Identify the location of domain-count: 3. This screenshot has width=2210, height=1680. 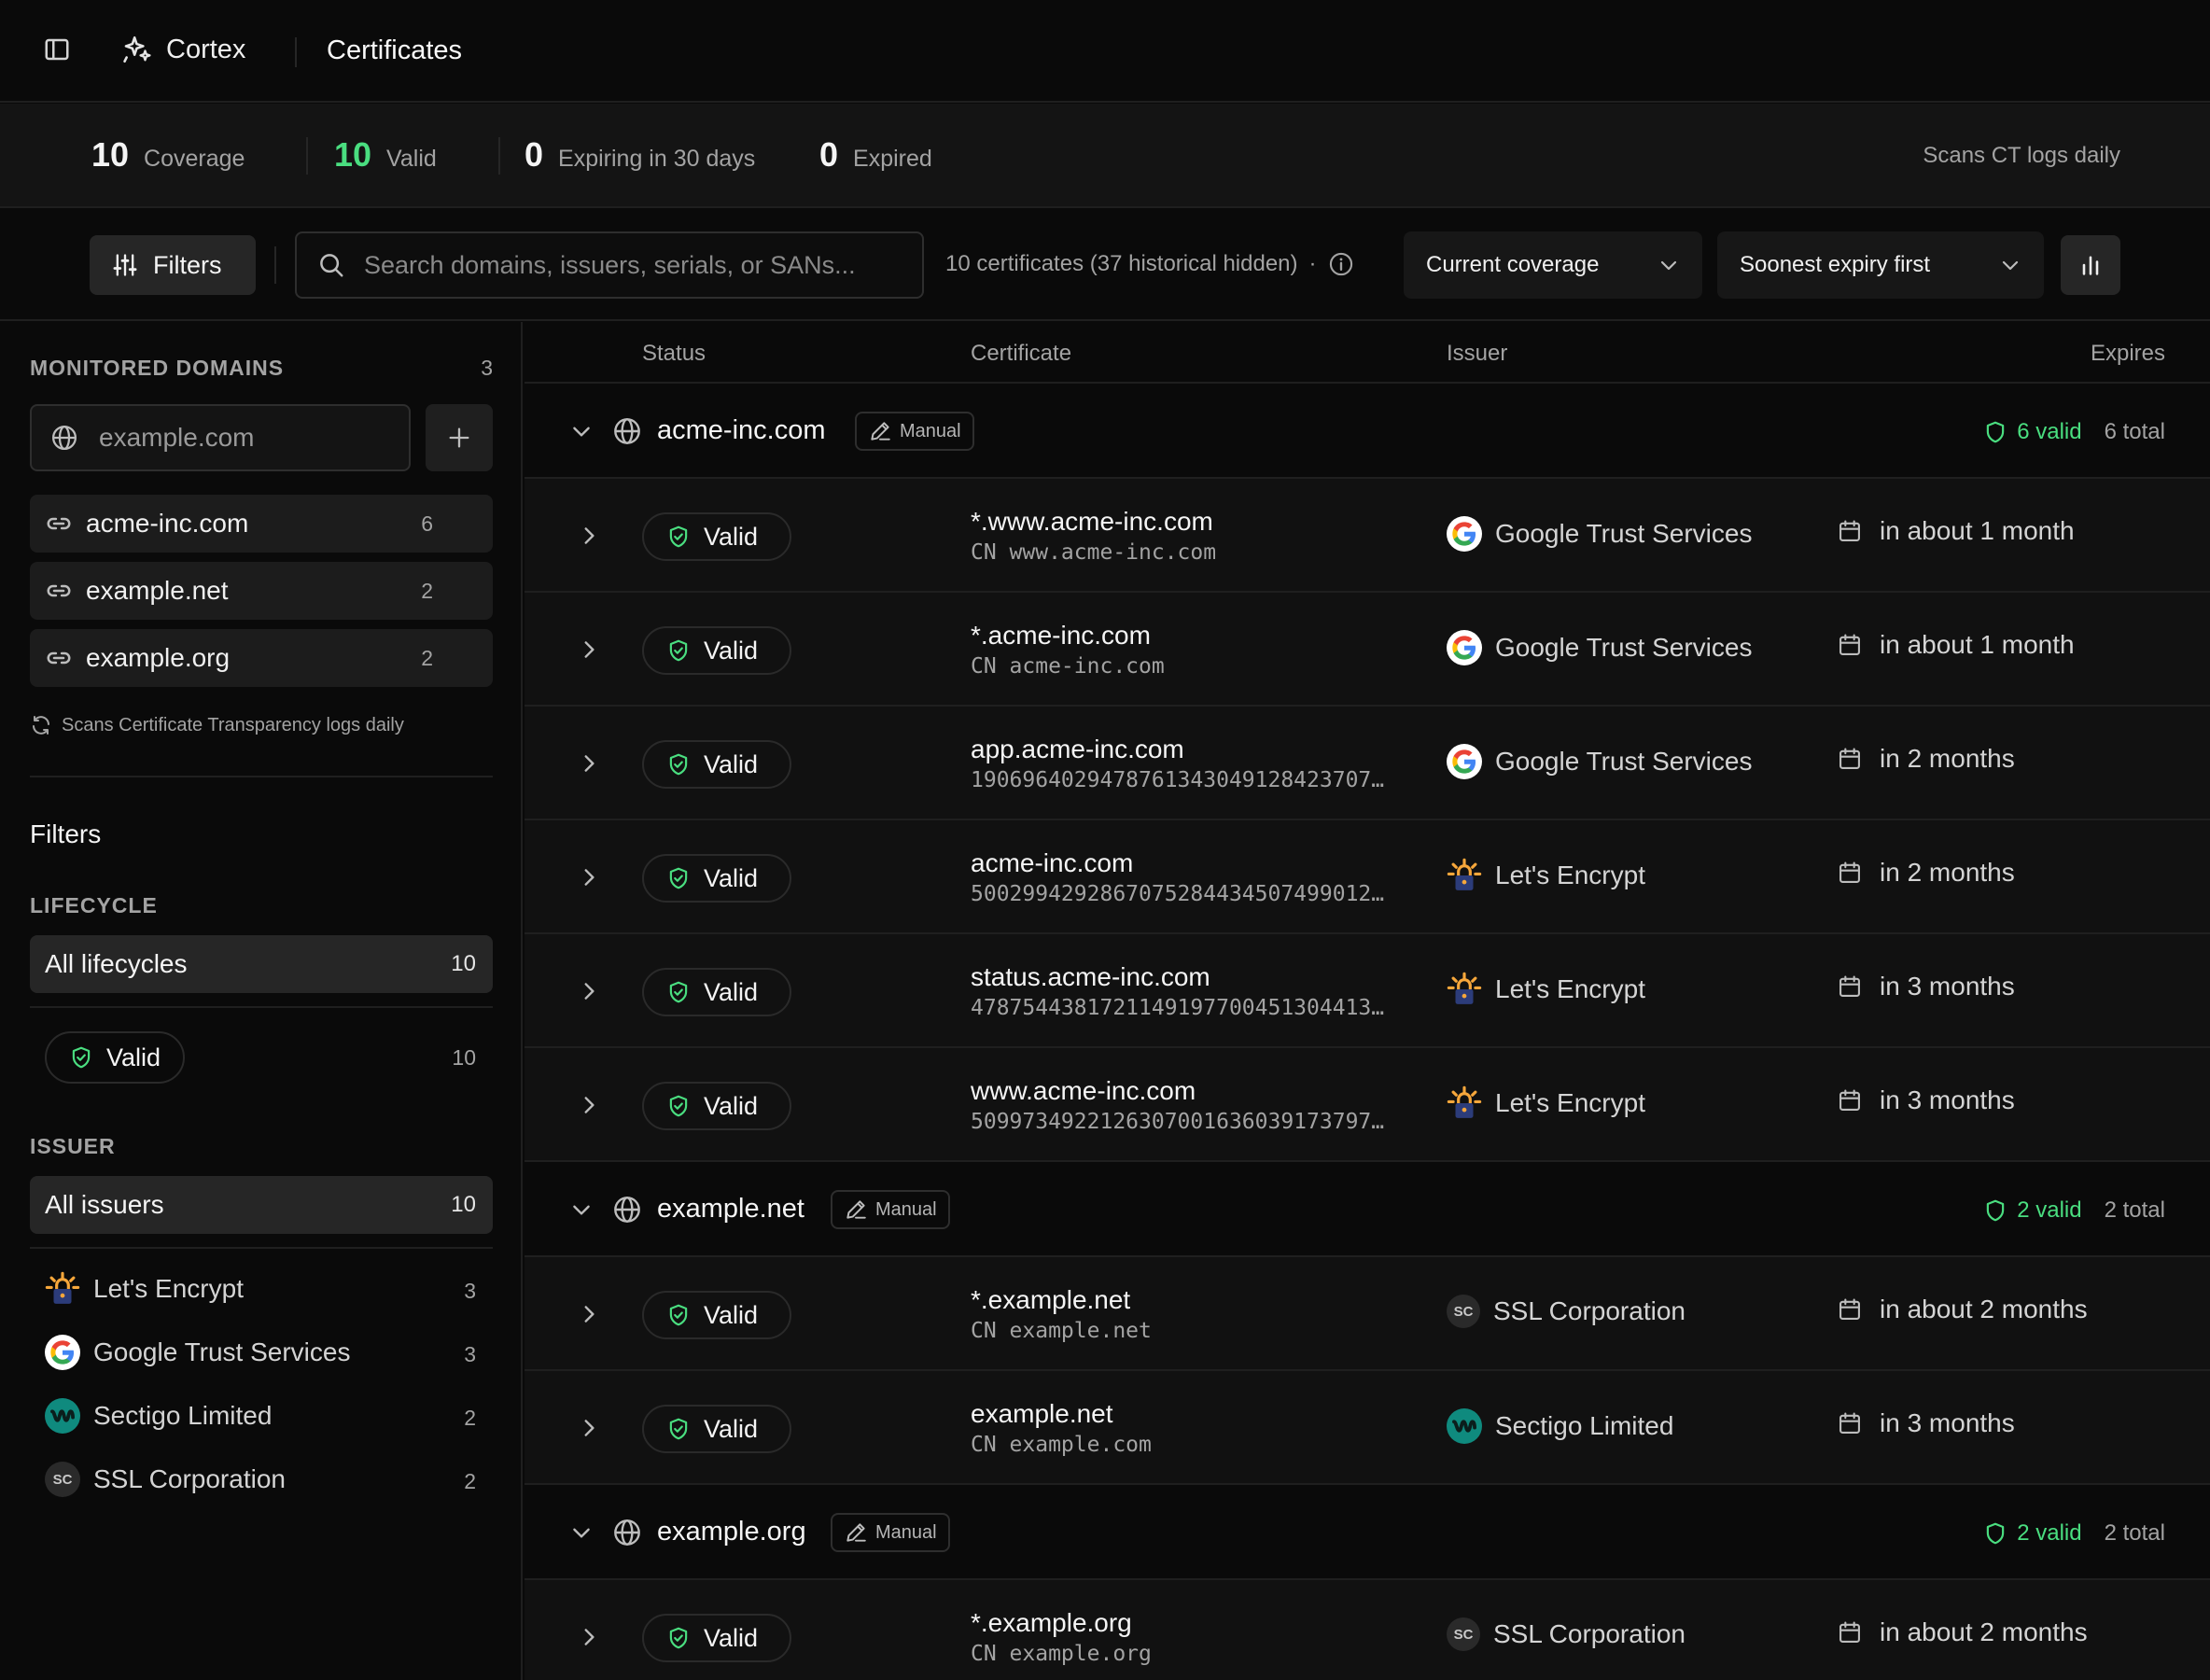
(487, 368).